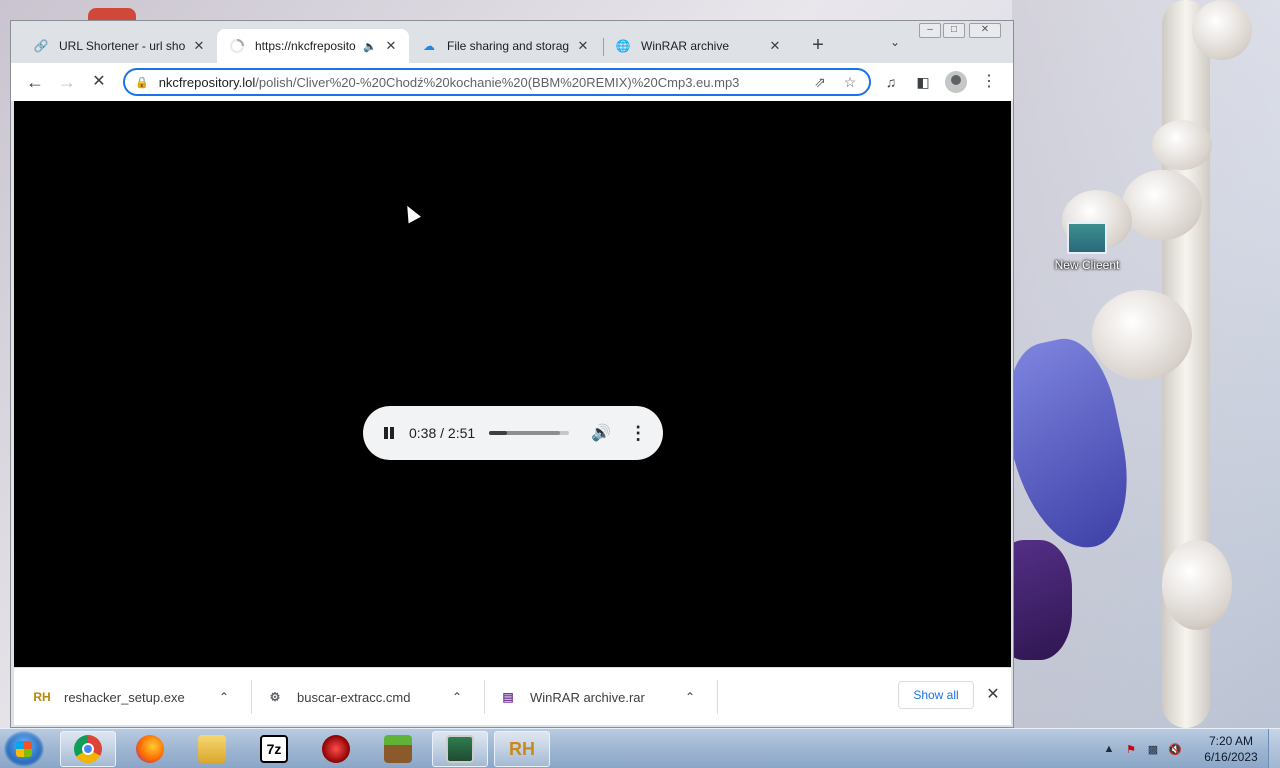  I want to click on taskbar-file-explorer, so click(212, 749).